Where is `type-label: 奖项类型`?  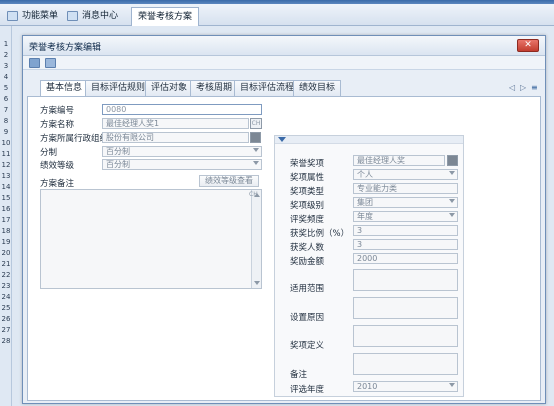 type-label: 奖项类型 is located at coordinates (307, 192).